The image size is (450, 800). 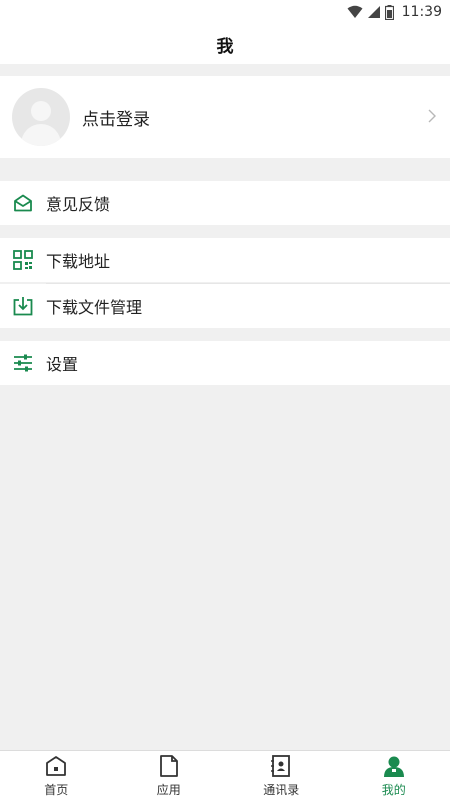 I want to click on menu-label-feedback: 意见反馈, so click(x=78, y=204).